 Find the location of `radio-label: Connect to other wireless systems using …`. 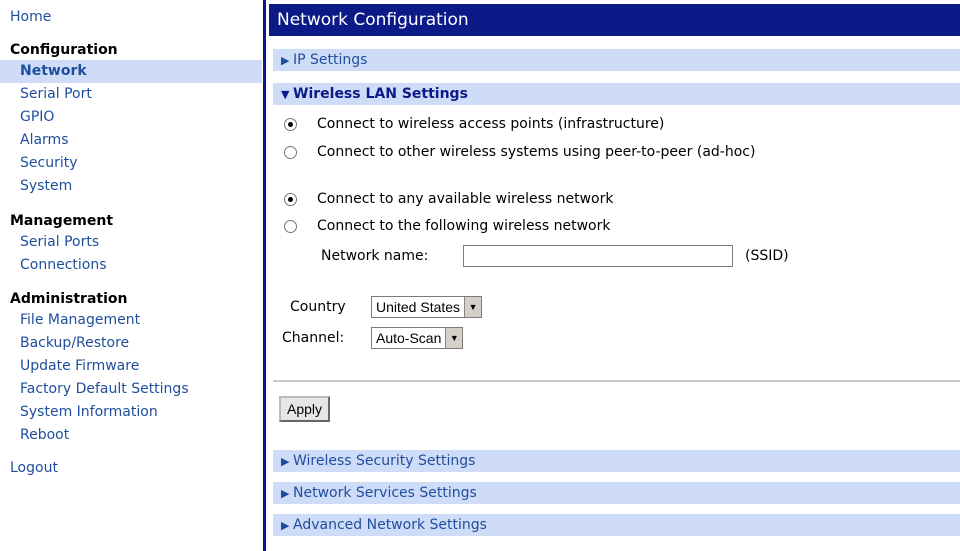

radio-label: Connect to other wireless systems using … is located at coordinates (536, 152).